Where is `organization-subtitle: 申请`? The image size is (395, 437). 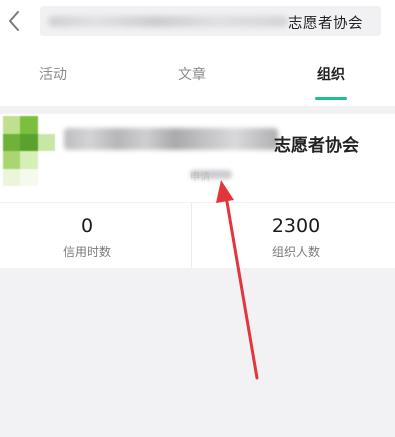
organization-subtitle: 申请 is located at coordinates (211, 175).